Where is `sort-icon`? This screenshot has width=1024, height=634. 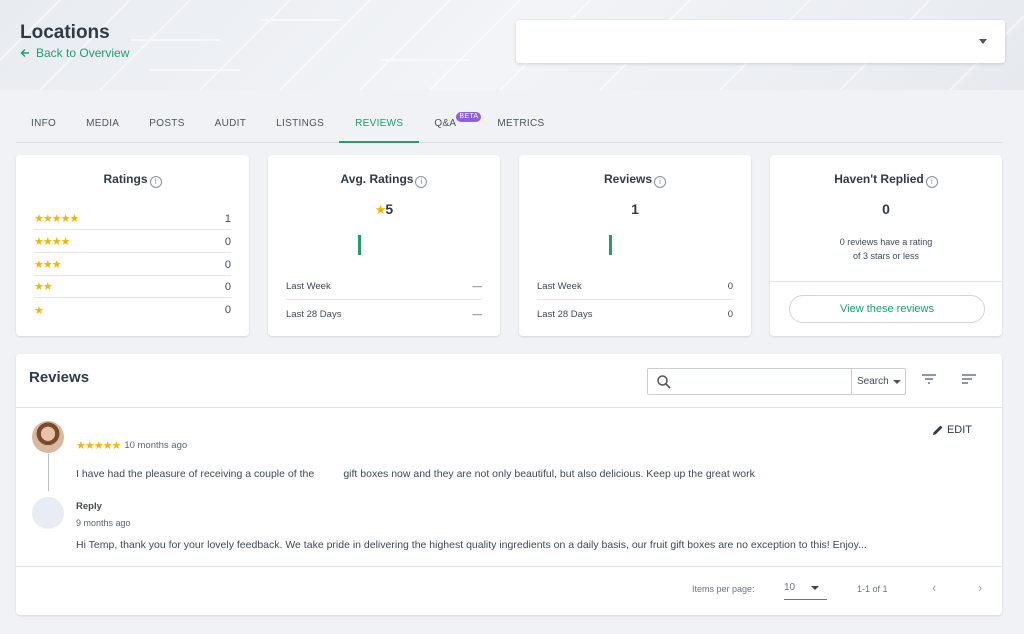 sort-icon is located at coordinates (969, 379).